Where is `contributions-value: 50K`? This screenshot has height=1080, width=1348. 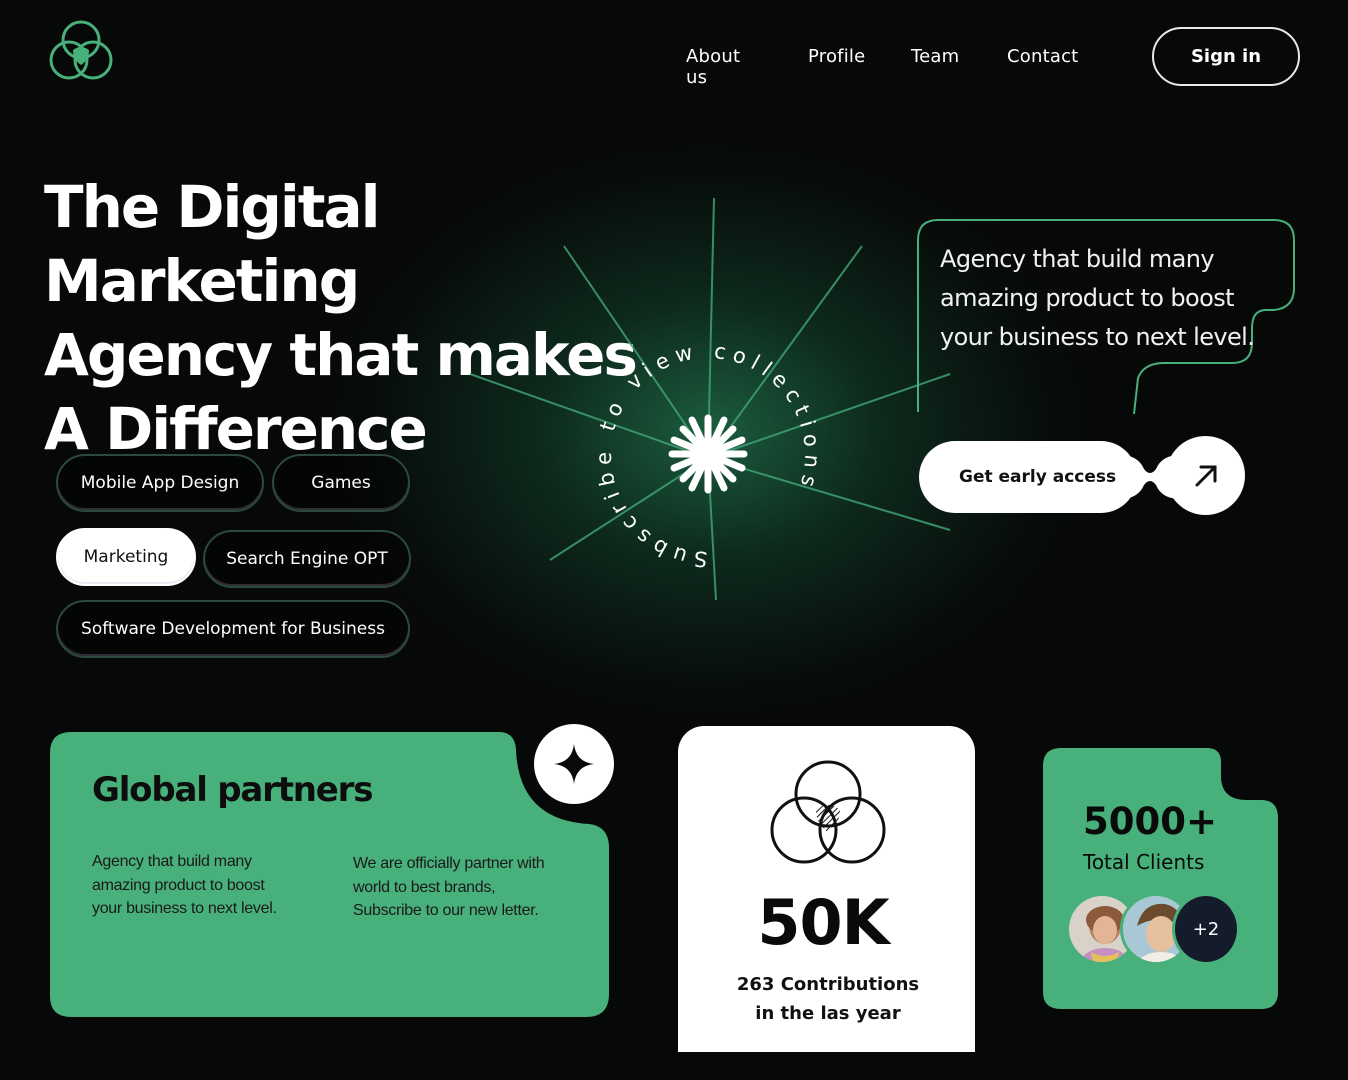
contributions-value: 50K is located at coordinates (823, 922).